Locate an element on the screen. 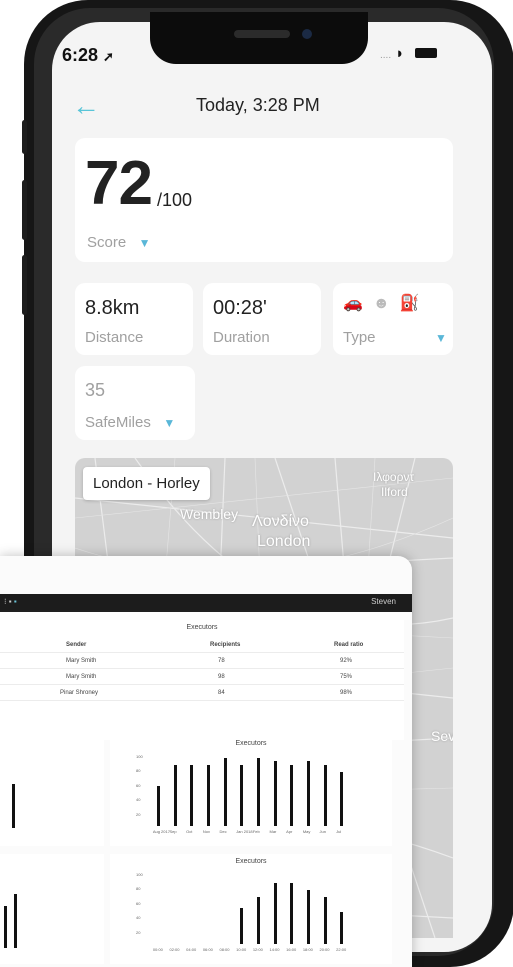  duration-value: 00:28' is located at coordinates (240, 308).